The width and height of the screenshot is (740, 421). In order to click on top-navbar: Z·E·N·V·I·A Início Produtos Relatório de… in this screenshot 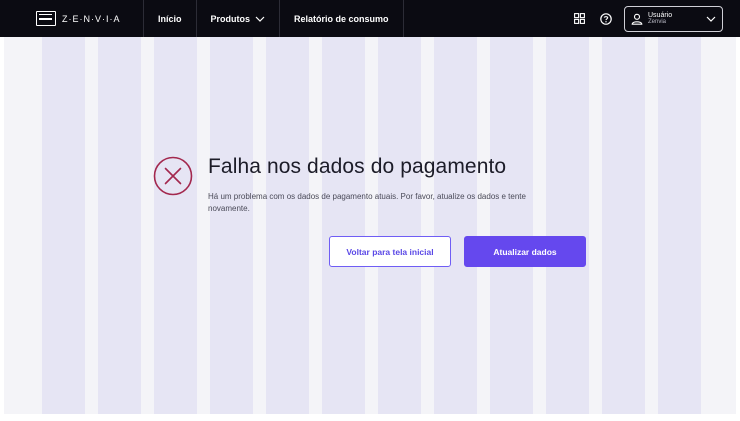, I will do `click(370, 18)`.